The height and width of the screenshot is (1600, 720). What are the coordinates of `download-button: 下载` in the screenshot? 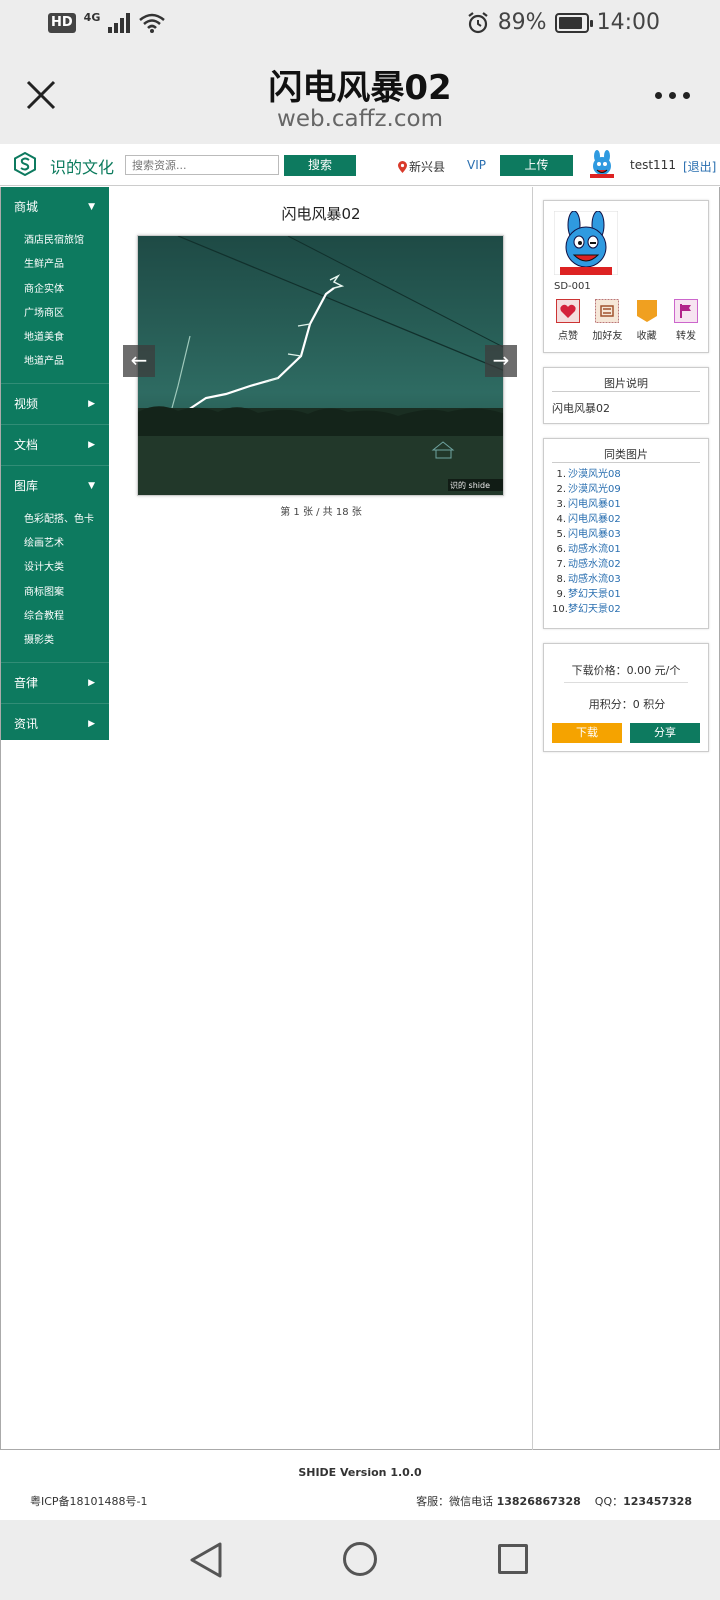 It's located at (587, 733).